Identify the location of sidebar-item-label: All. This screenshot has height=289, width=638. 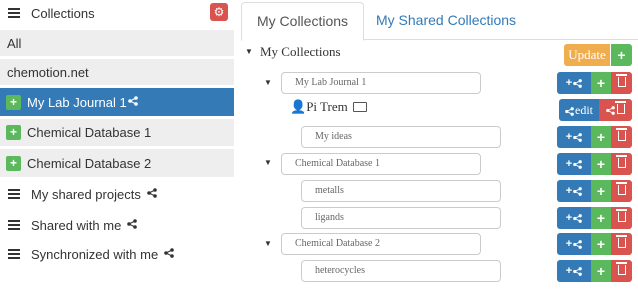
(14, 43).